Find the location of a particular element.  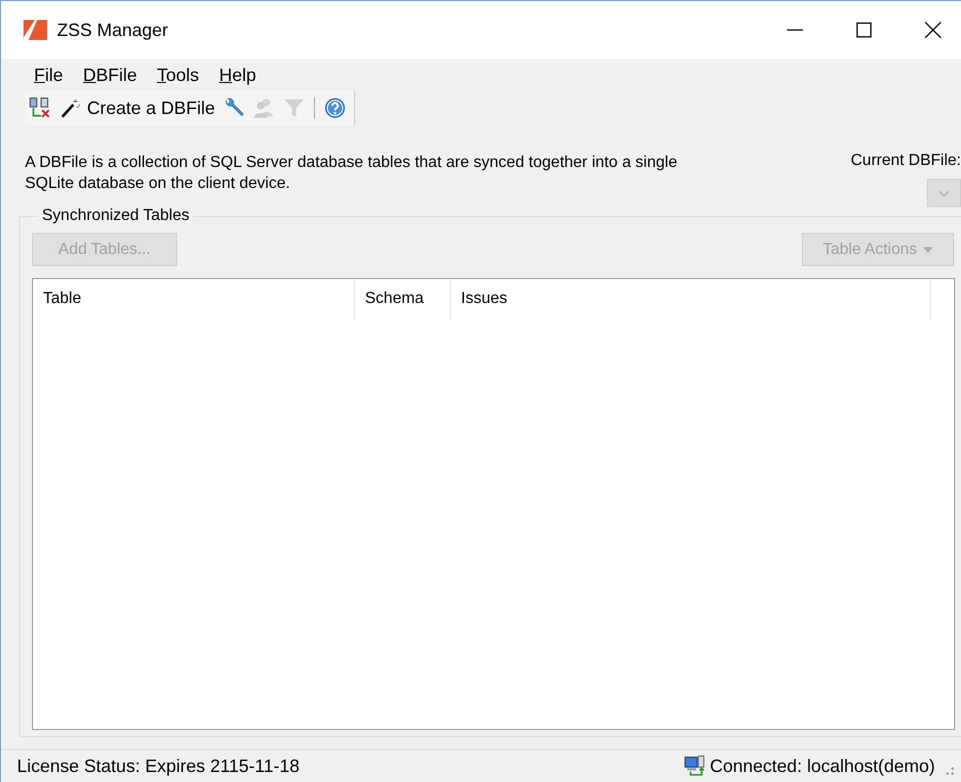

current-dbfile-label: Current DBFile: is located at coordinates (905, 161).